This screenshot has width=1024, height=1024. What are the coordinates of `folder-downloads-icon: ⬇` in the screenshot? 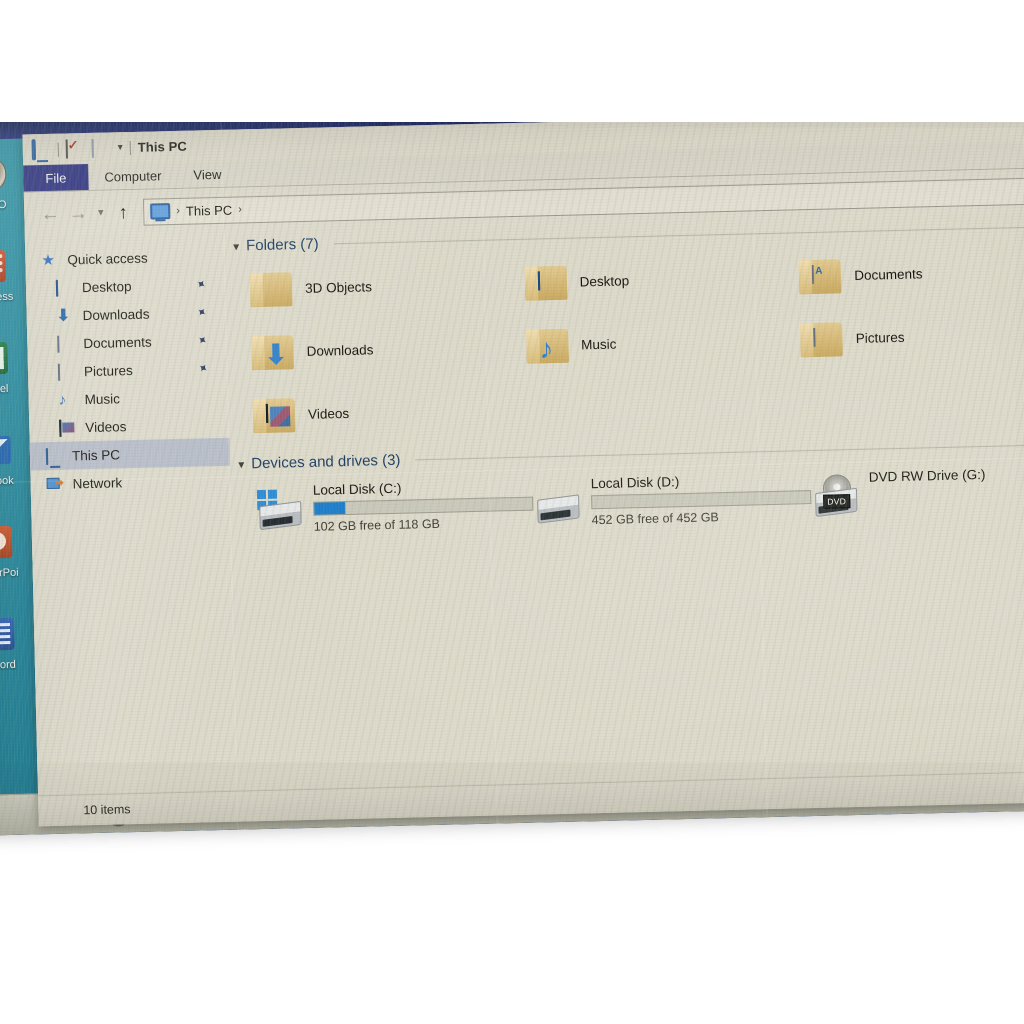 It's located at (274, 352).